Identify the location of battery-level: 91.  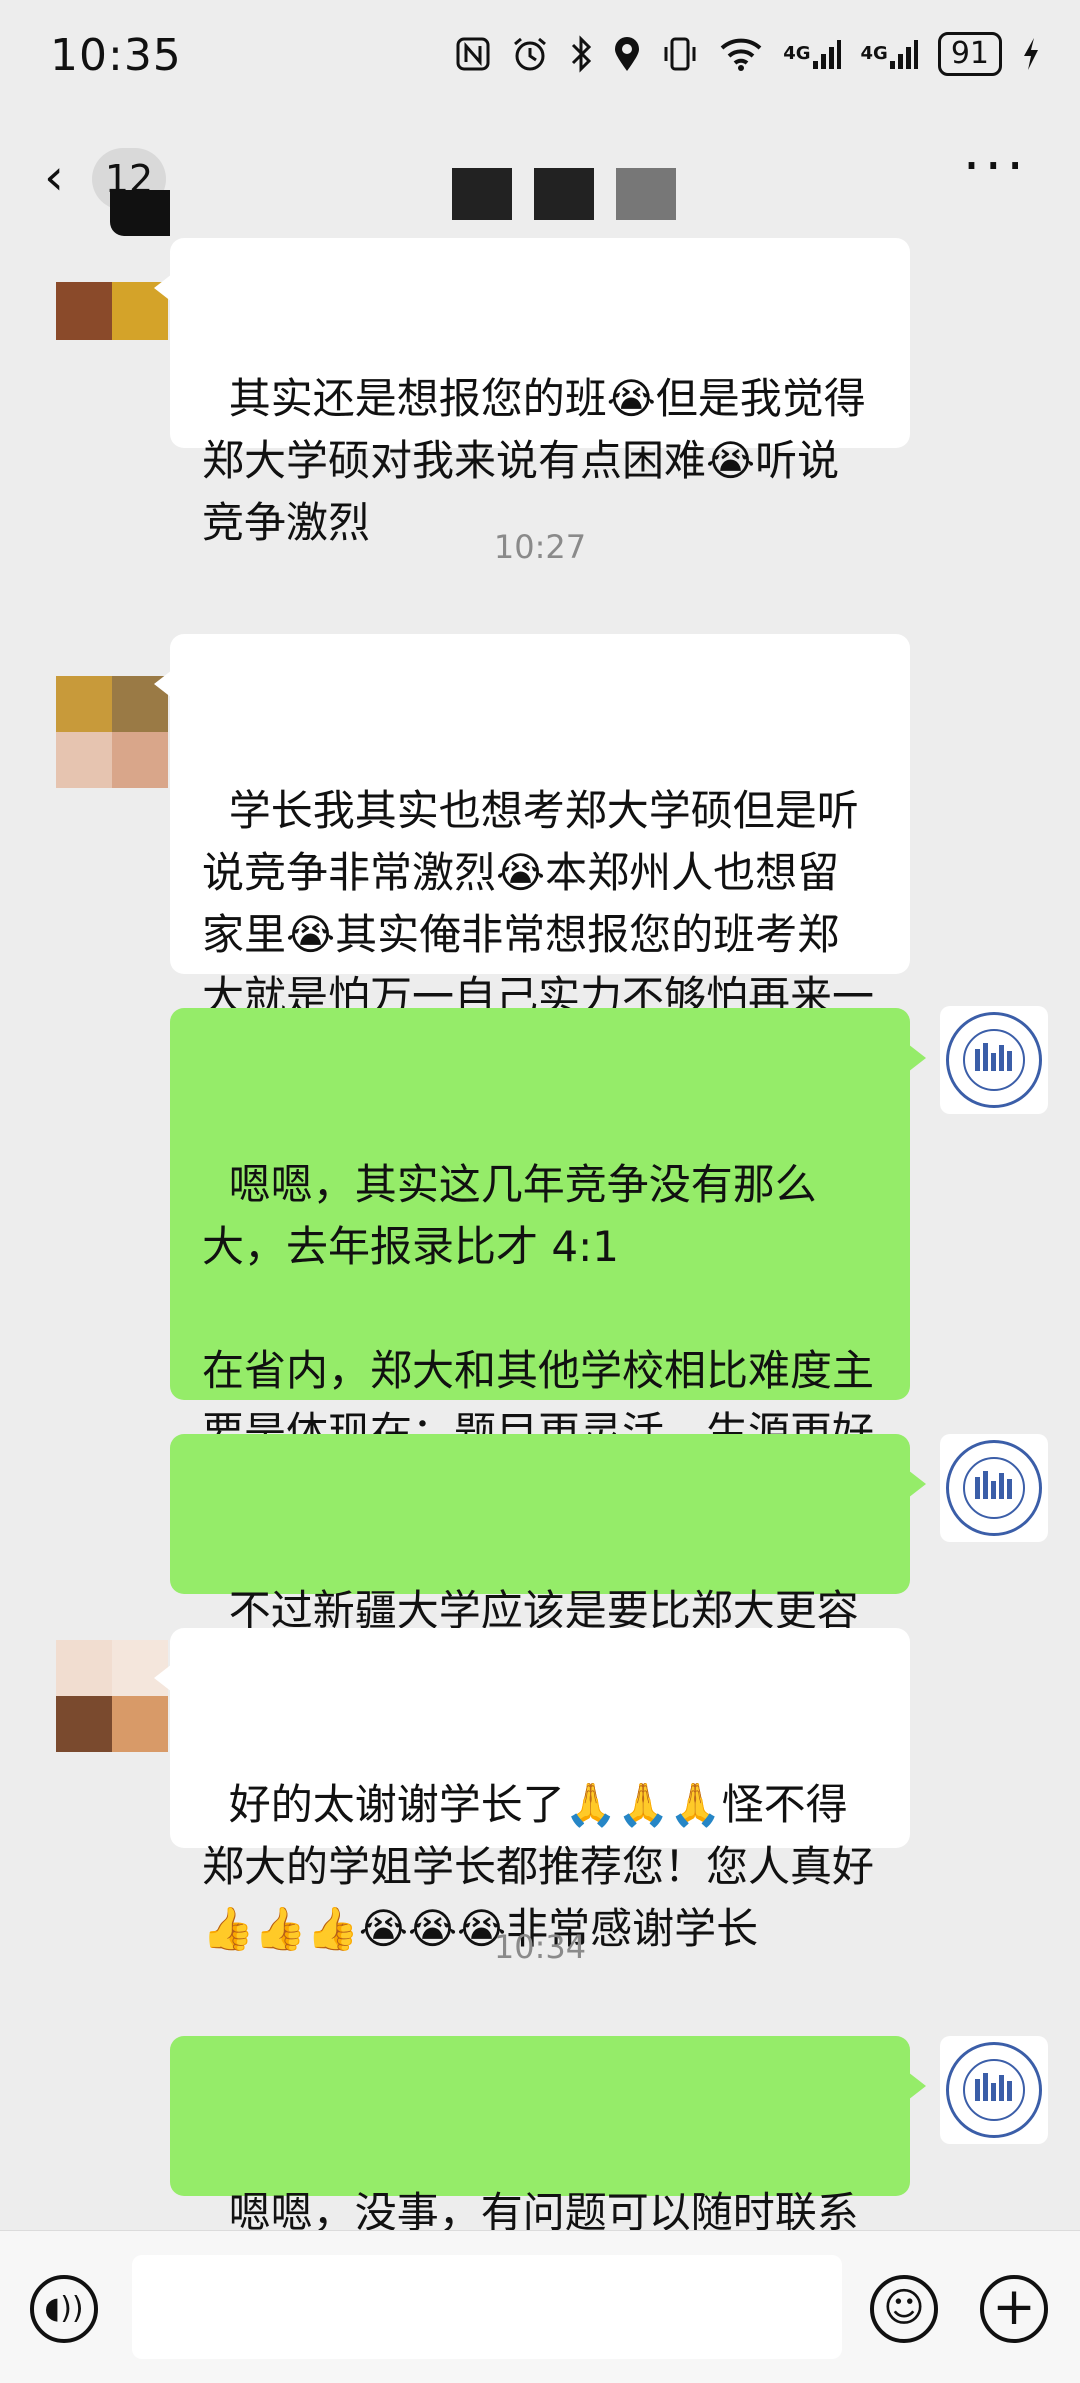
(969, 54).